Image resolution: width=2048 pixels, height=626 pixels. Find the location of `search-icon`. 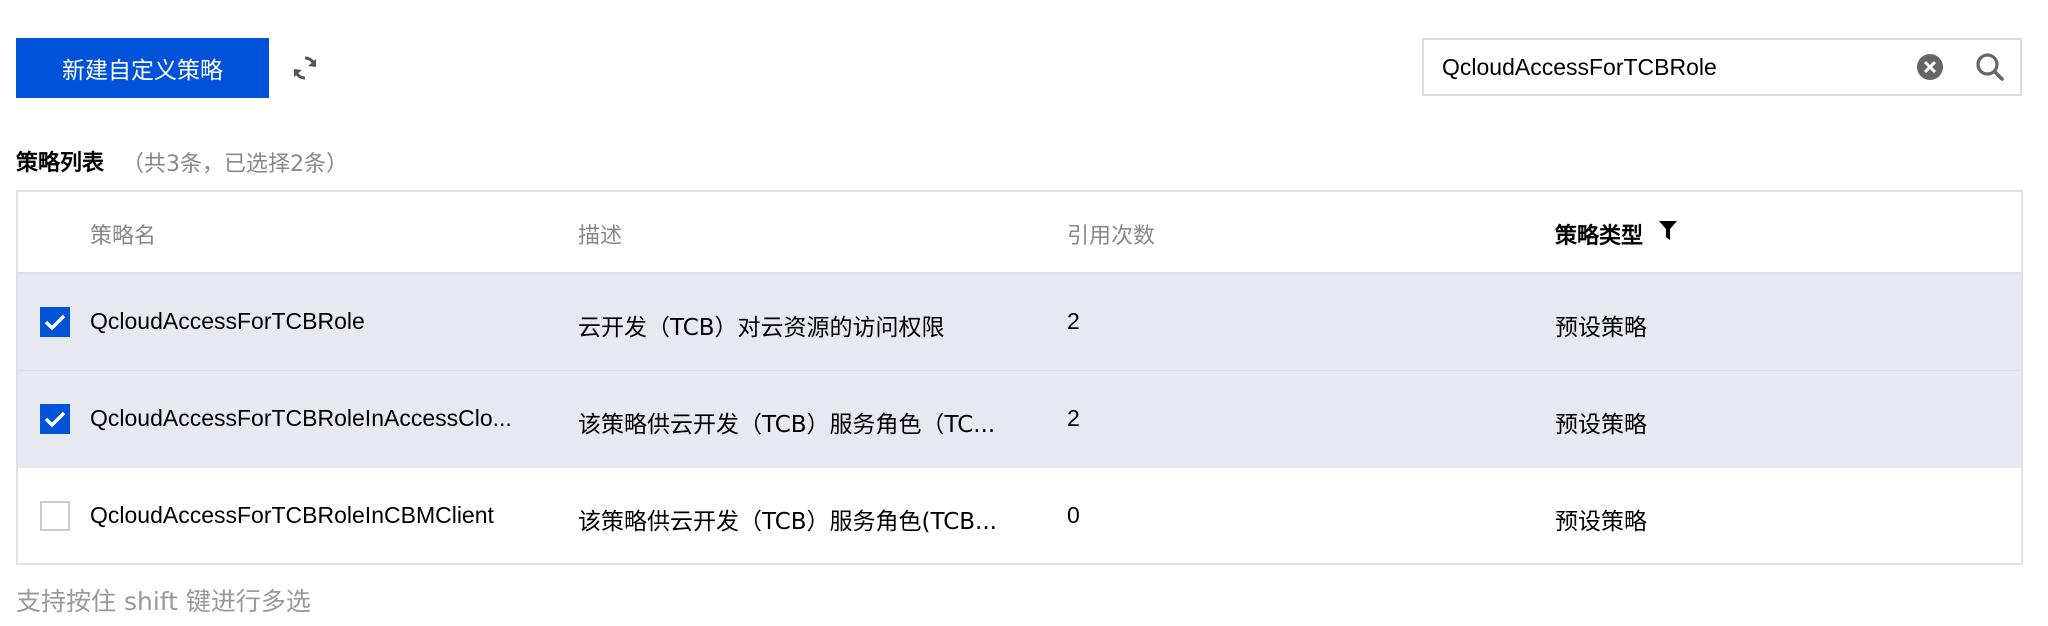

search-icon is located at coordinates (1990, 67).